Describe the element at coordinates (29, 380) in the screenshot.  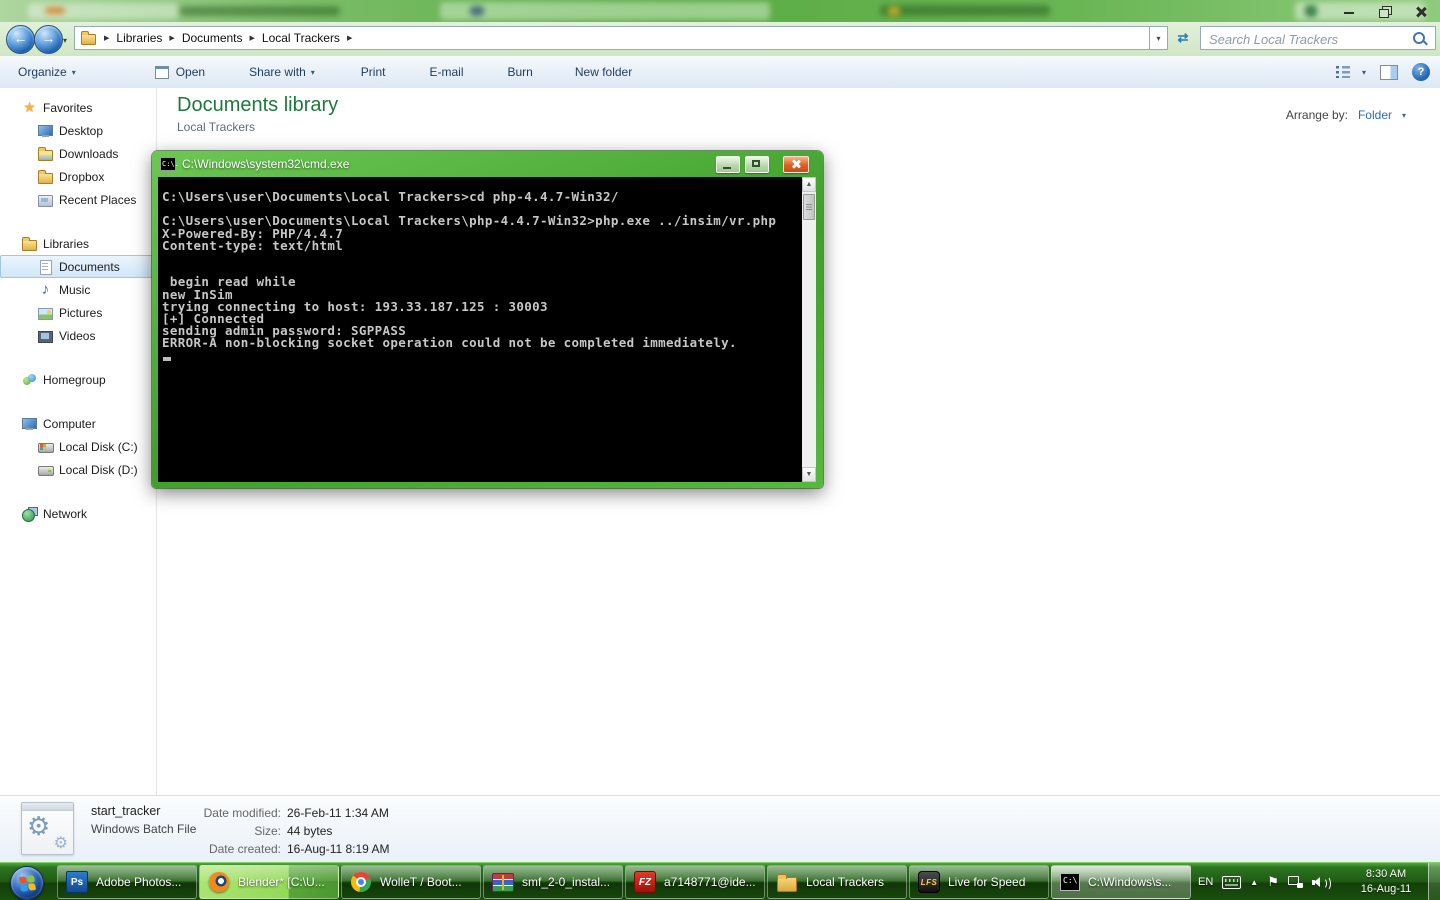
I see `homegroup-icon` at that location.